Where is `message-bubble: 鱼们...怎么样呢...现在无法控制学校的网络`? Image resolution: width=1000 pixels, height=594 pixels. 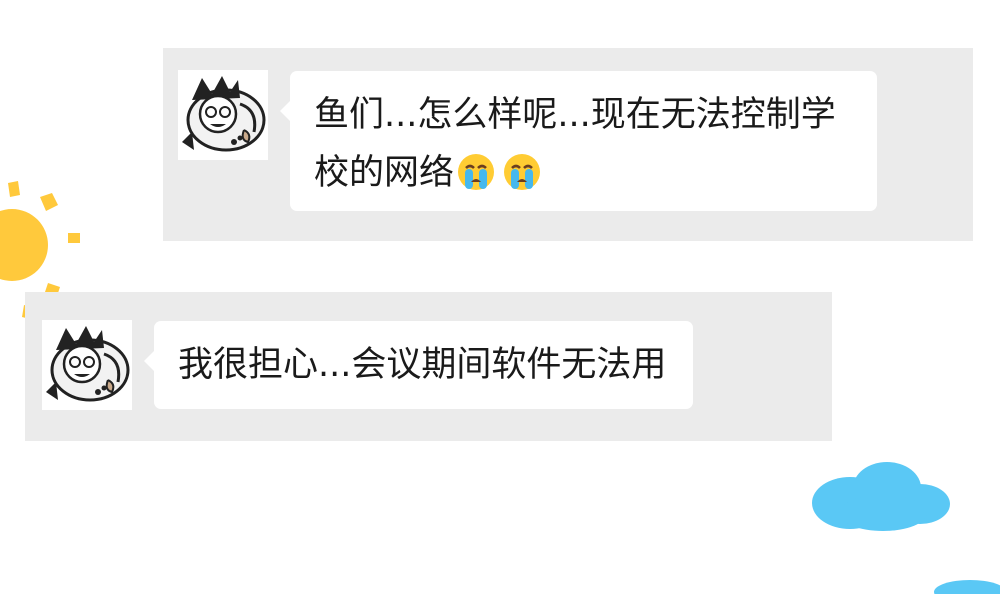 message-bubble: 鱼们...怎么样呢...现在无法控制学校的网络 is located at coordinates (578, 141).